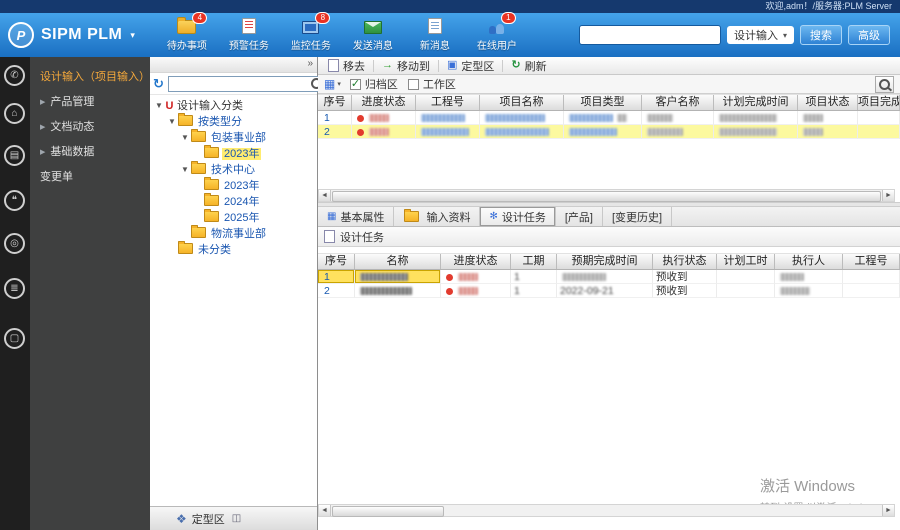 This screenshot has width=900, height=530. What do you see at coordinates (522, 102) in the screenshot?
I see `column-header: 项目名称` at bounding box center [522, 102].